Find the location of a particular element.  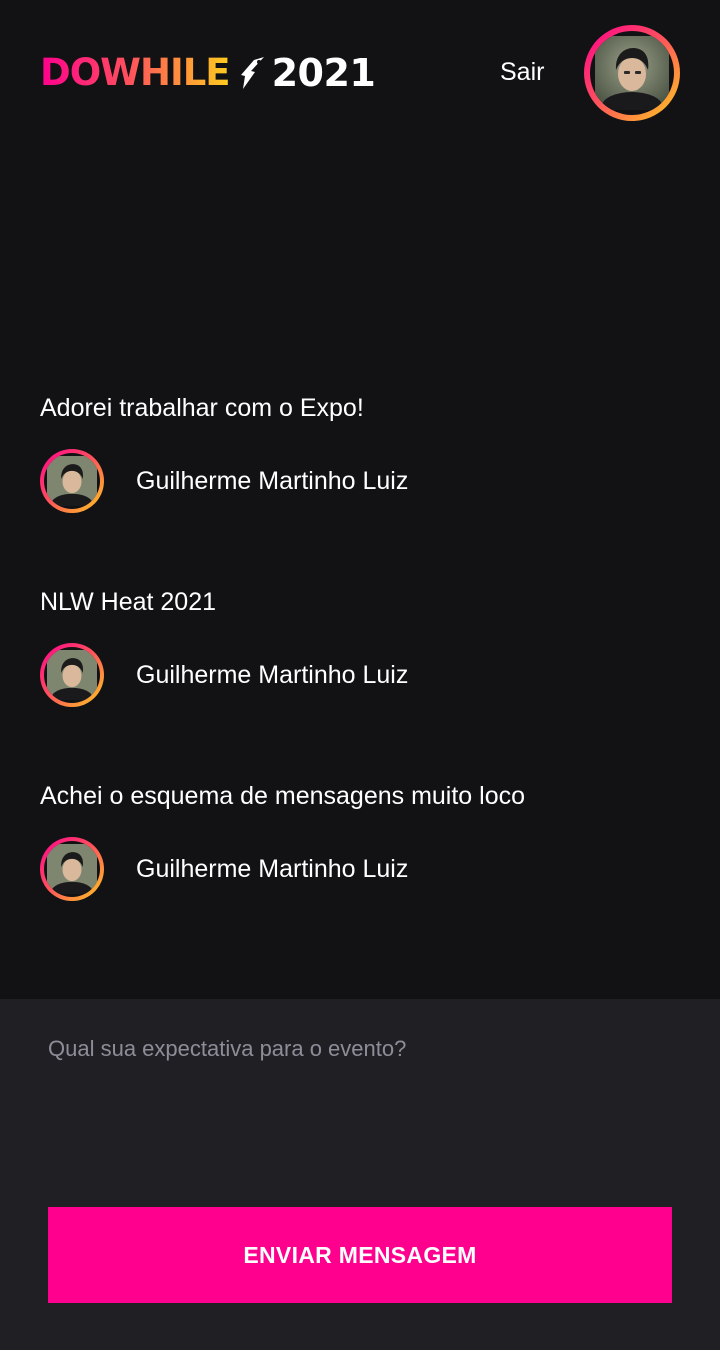

logo-brand-text: DOWHILE is located at coordinates (135, 72).